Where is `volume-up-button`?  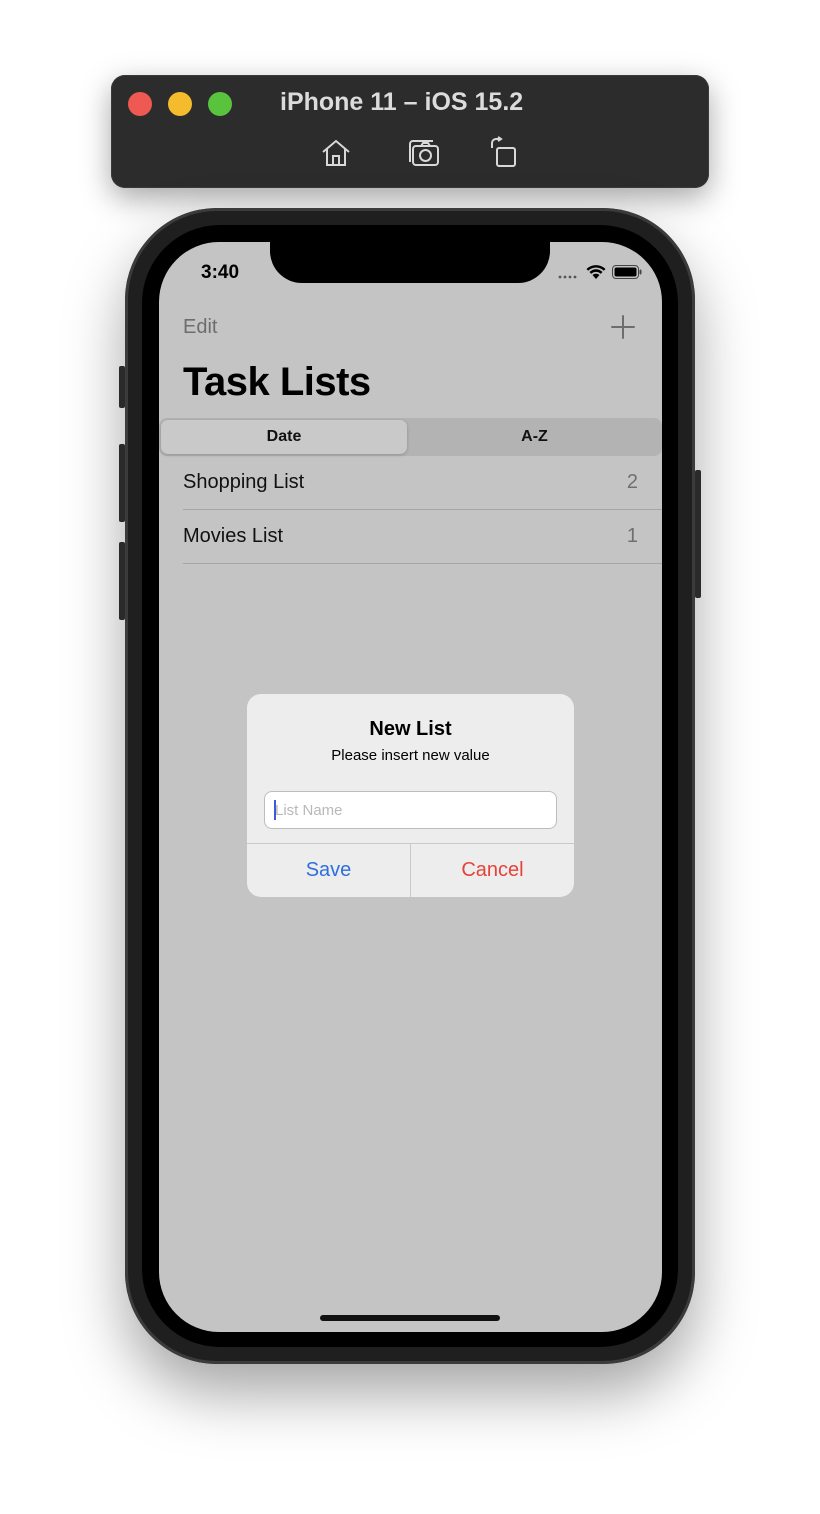
volume-up-button is located at coordinates (122, 483).